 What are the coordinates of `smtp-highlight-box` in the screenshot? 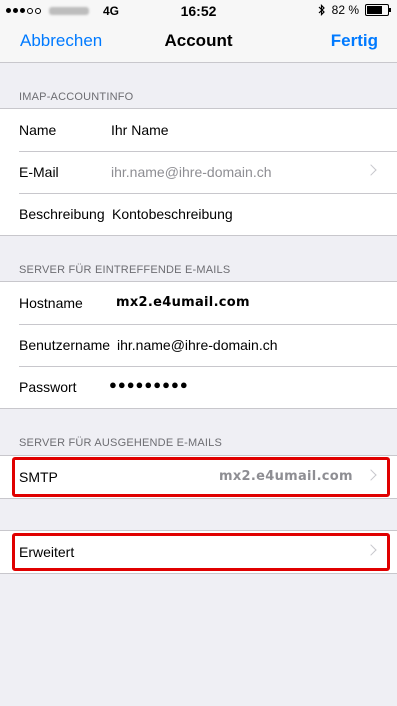 It's located at (201, 477).